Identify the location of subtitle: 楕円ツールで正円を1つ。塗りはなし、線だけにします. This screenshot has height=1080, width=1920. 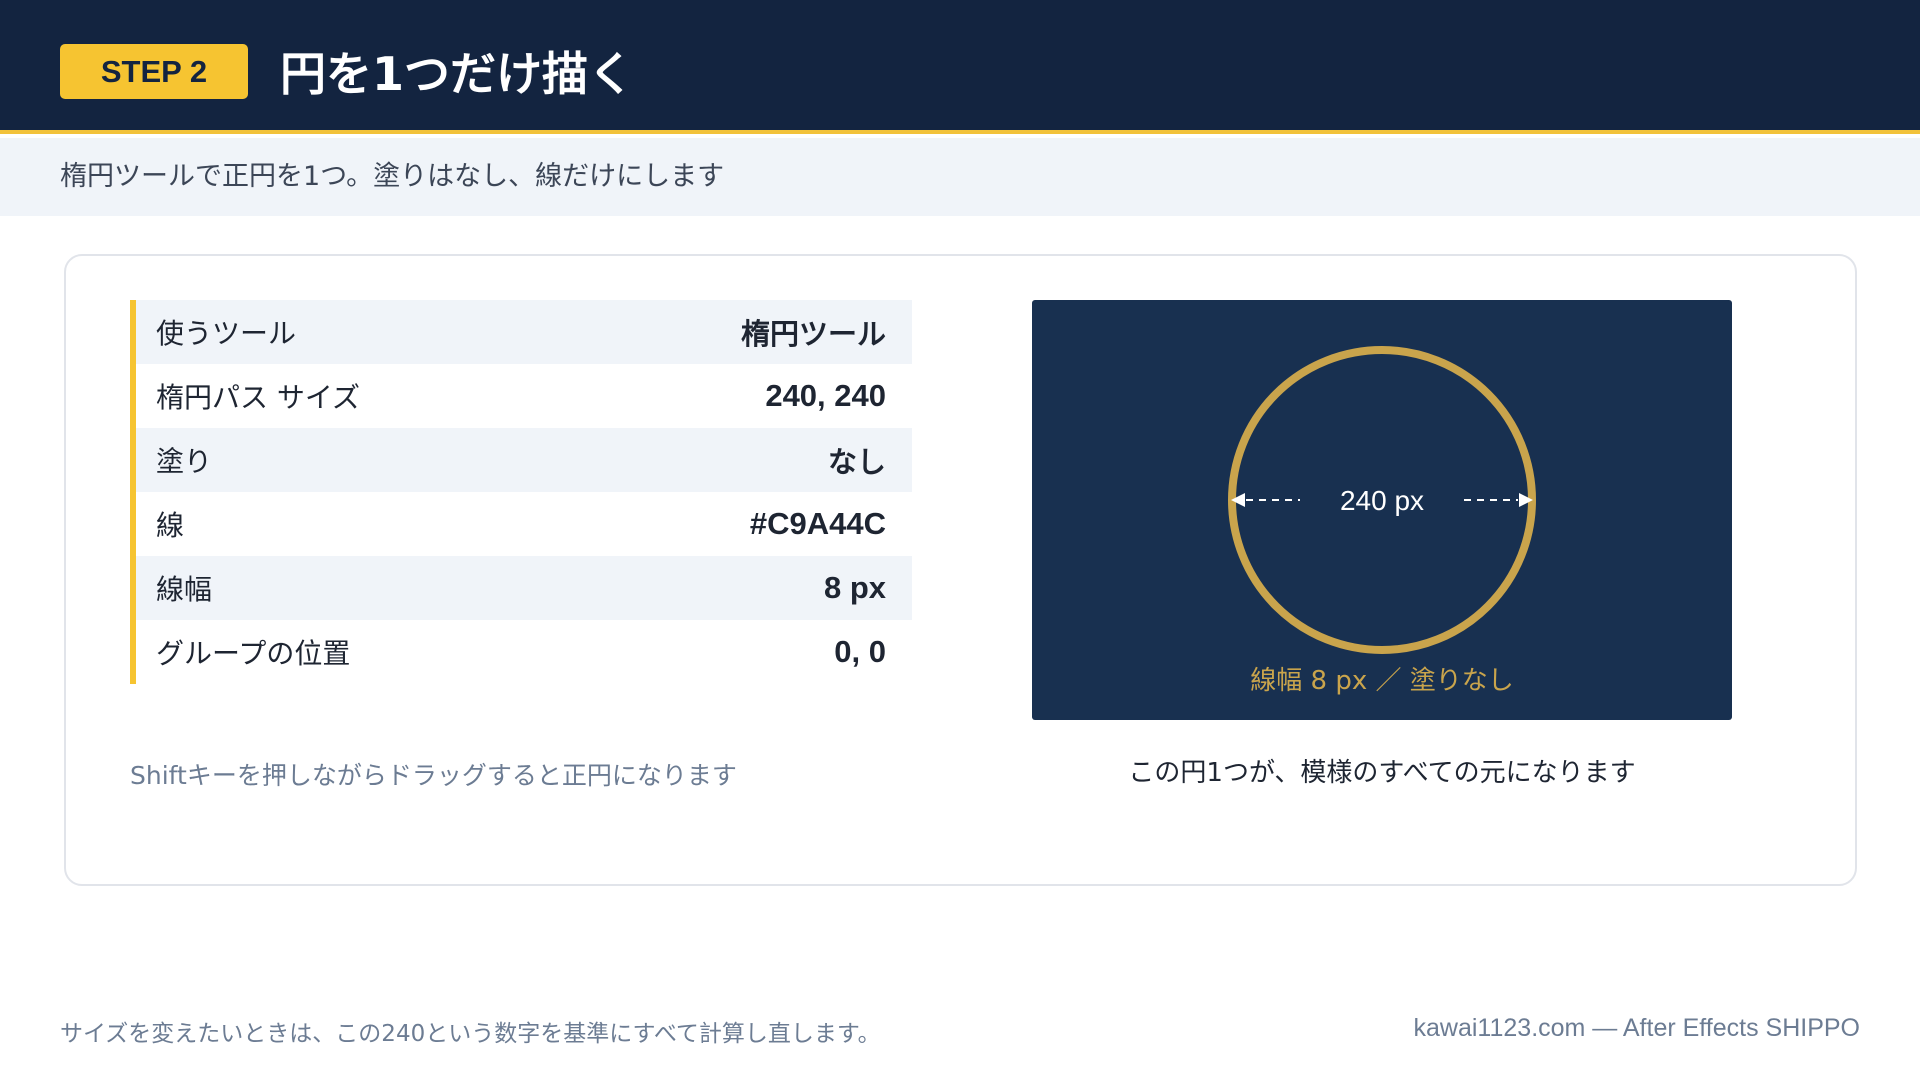
(392, 176).